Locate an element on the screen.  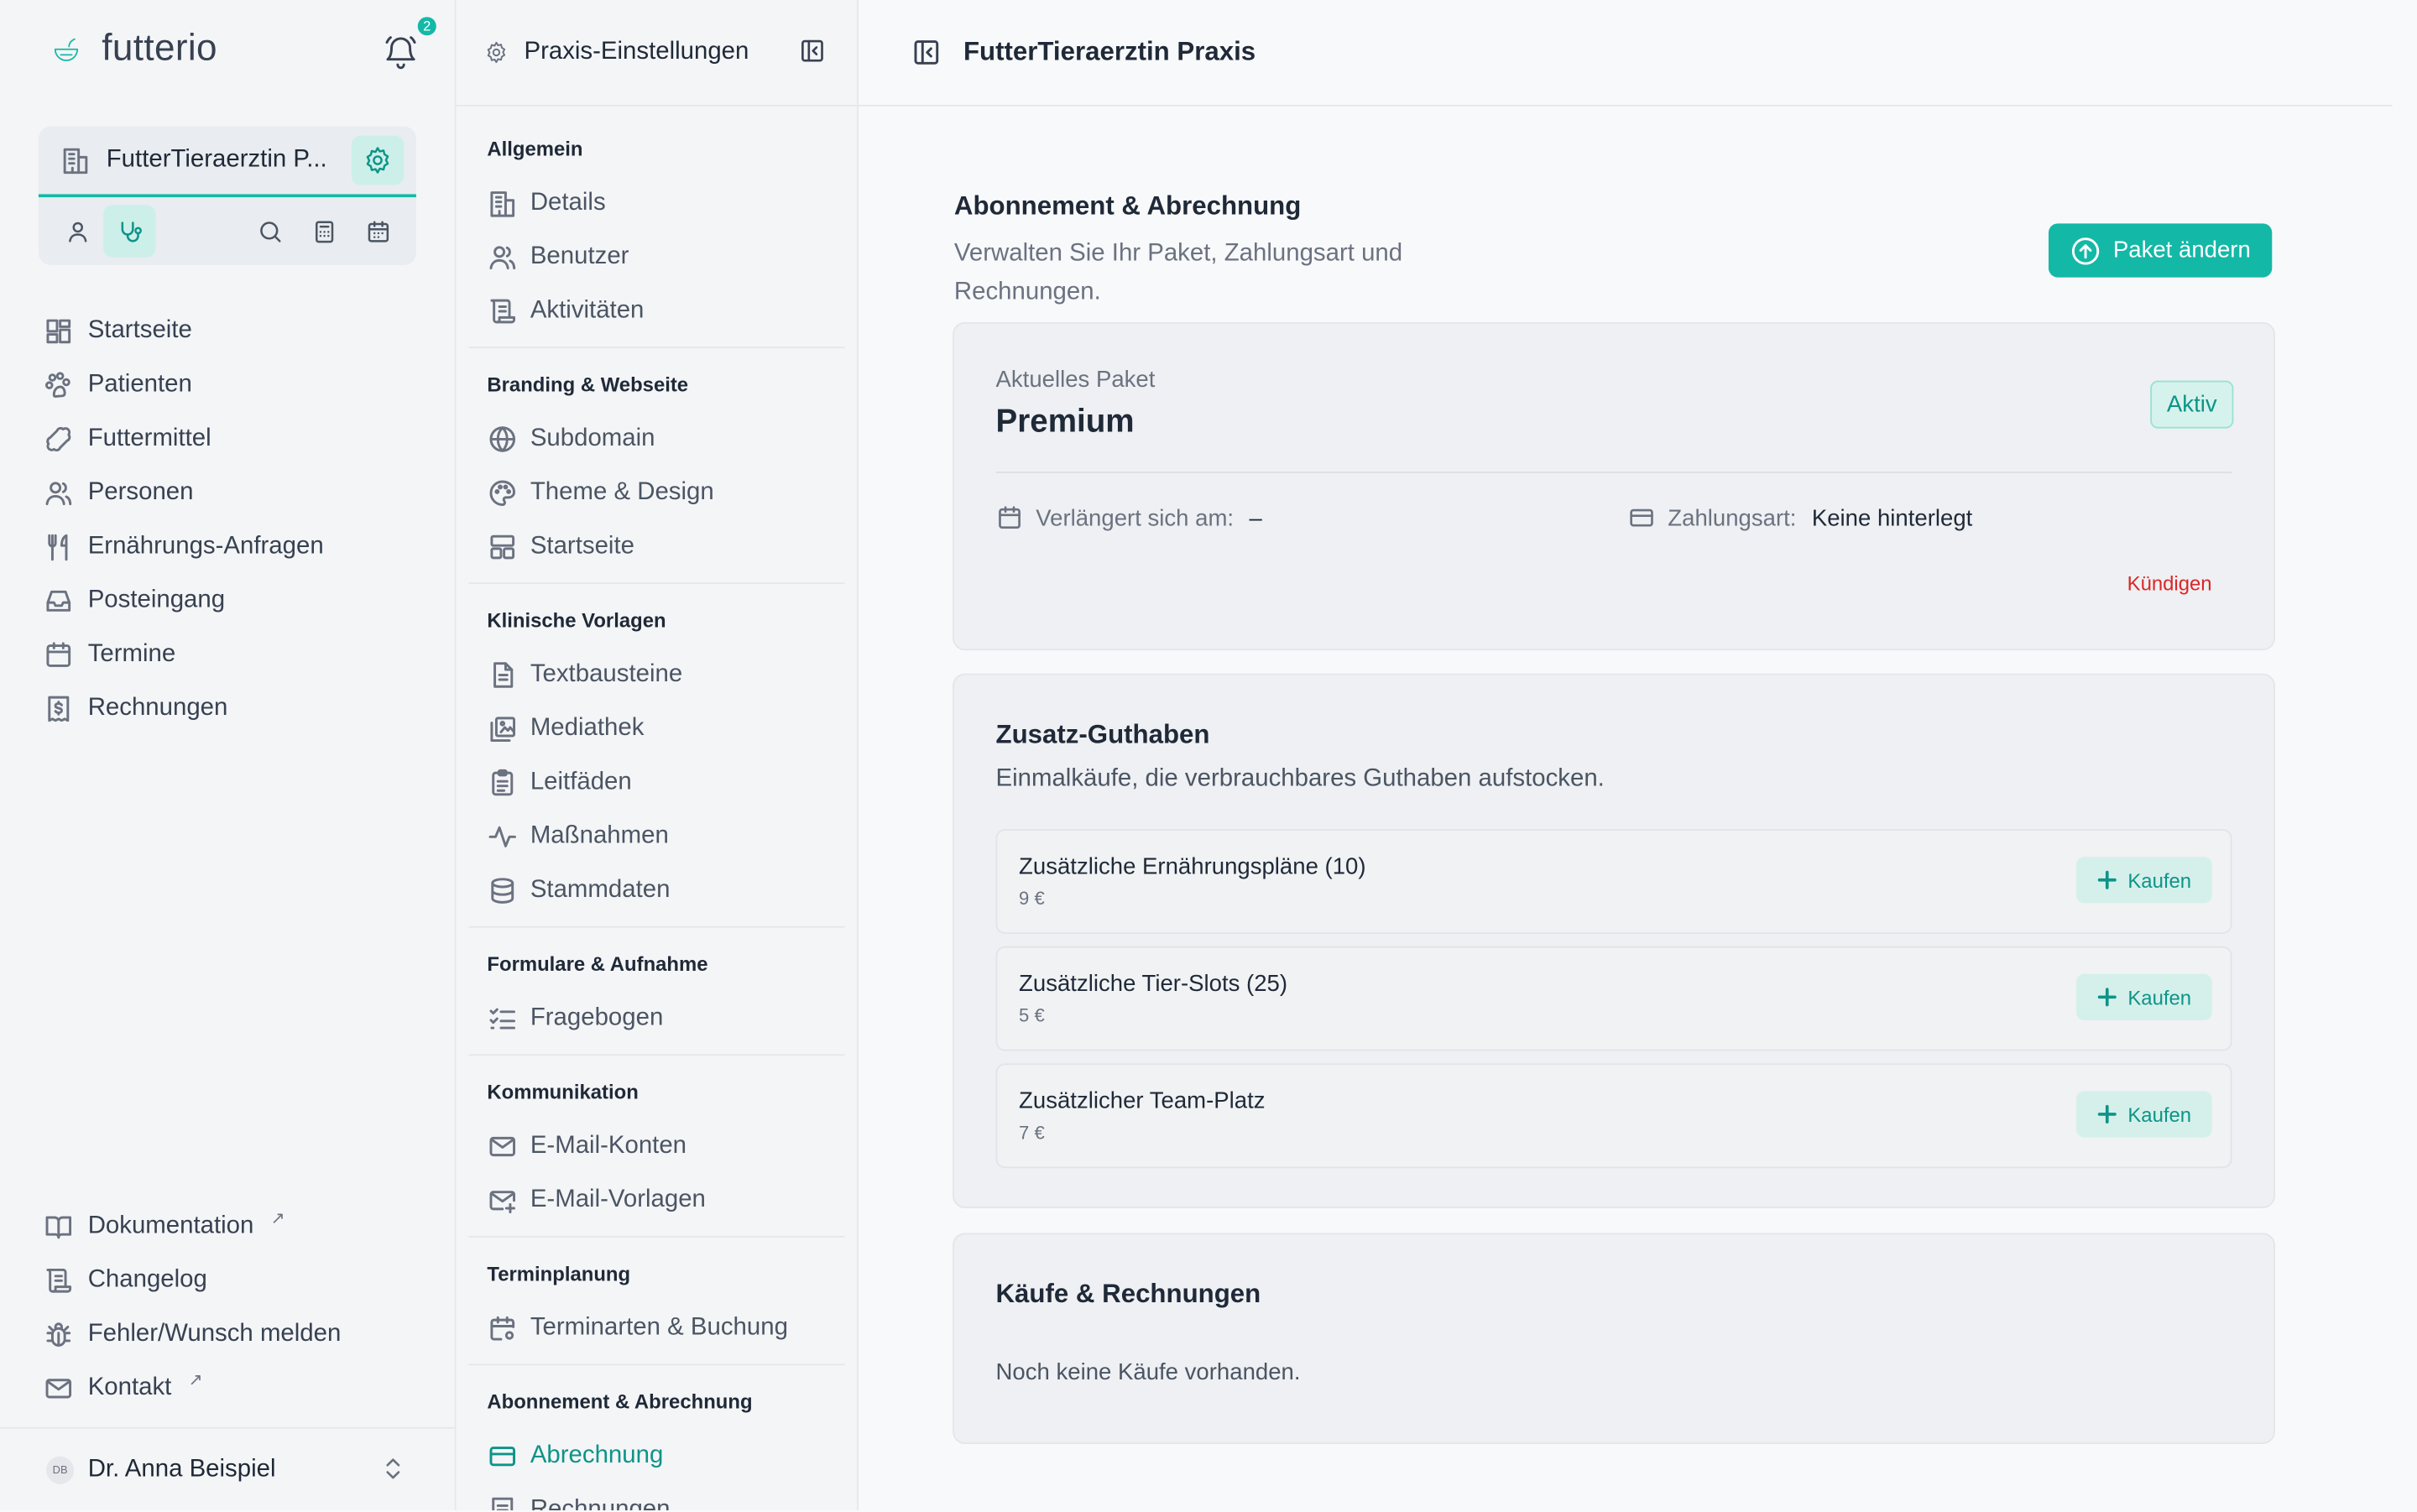
nav-item-posteingang: Posteingang is located at coordinates (235, 600).